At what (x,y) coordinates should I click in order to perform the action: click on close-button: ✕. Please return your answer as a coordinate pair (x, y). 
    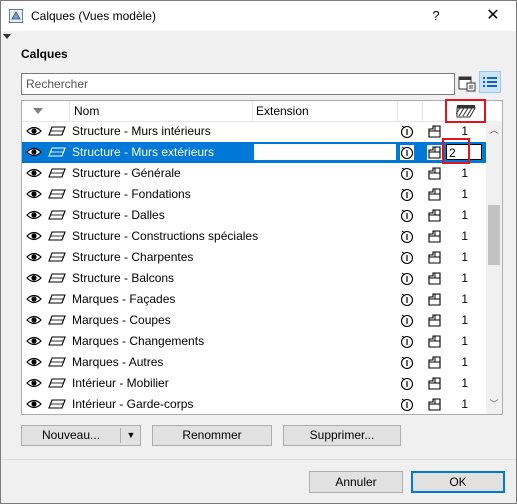
    Looking at the image, I should click on (493, 16).